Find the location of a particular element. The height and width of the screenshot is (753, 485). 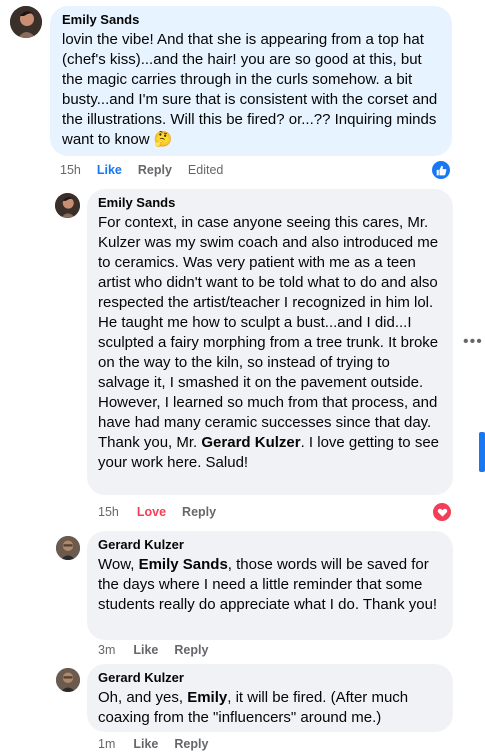

timestamp: 3m is located at coordinates (106, 650).